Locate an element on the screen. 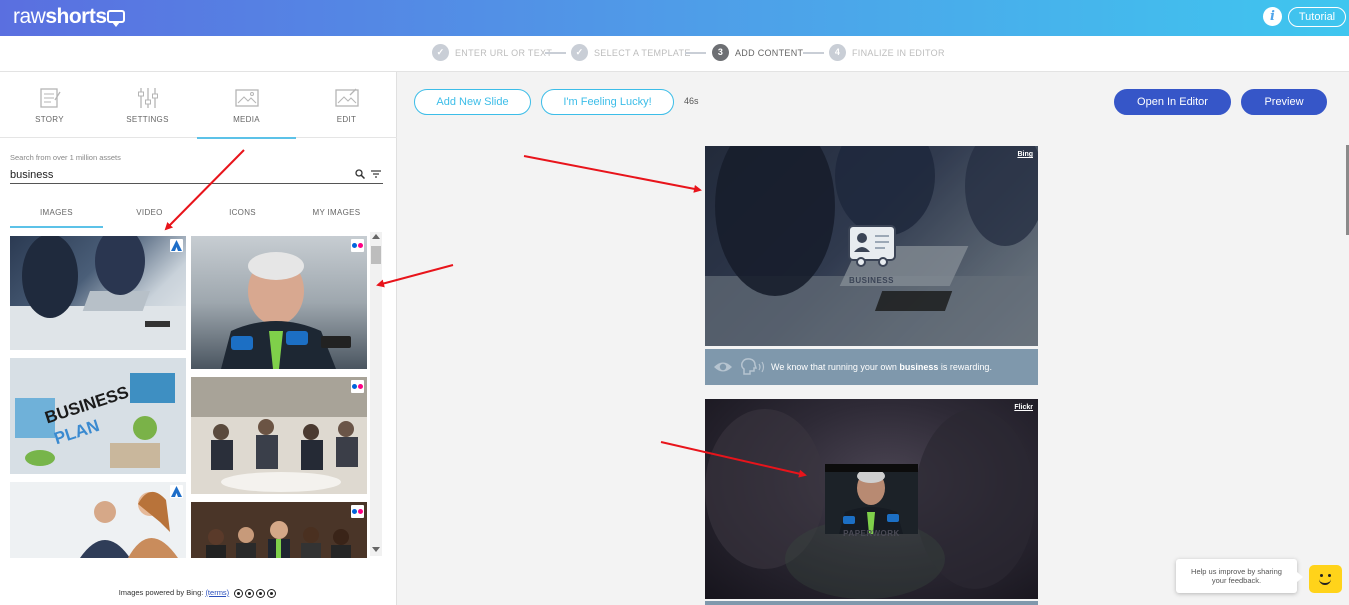 Image resolution: width=1349 pixels, height=605 pixels. thumbnail-image: BUSINESS PLAN is located at coordinates (98, 416).